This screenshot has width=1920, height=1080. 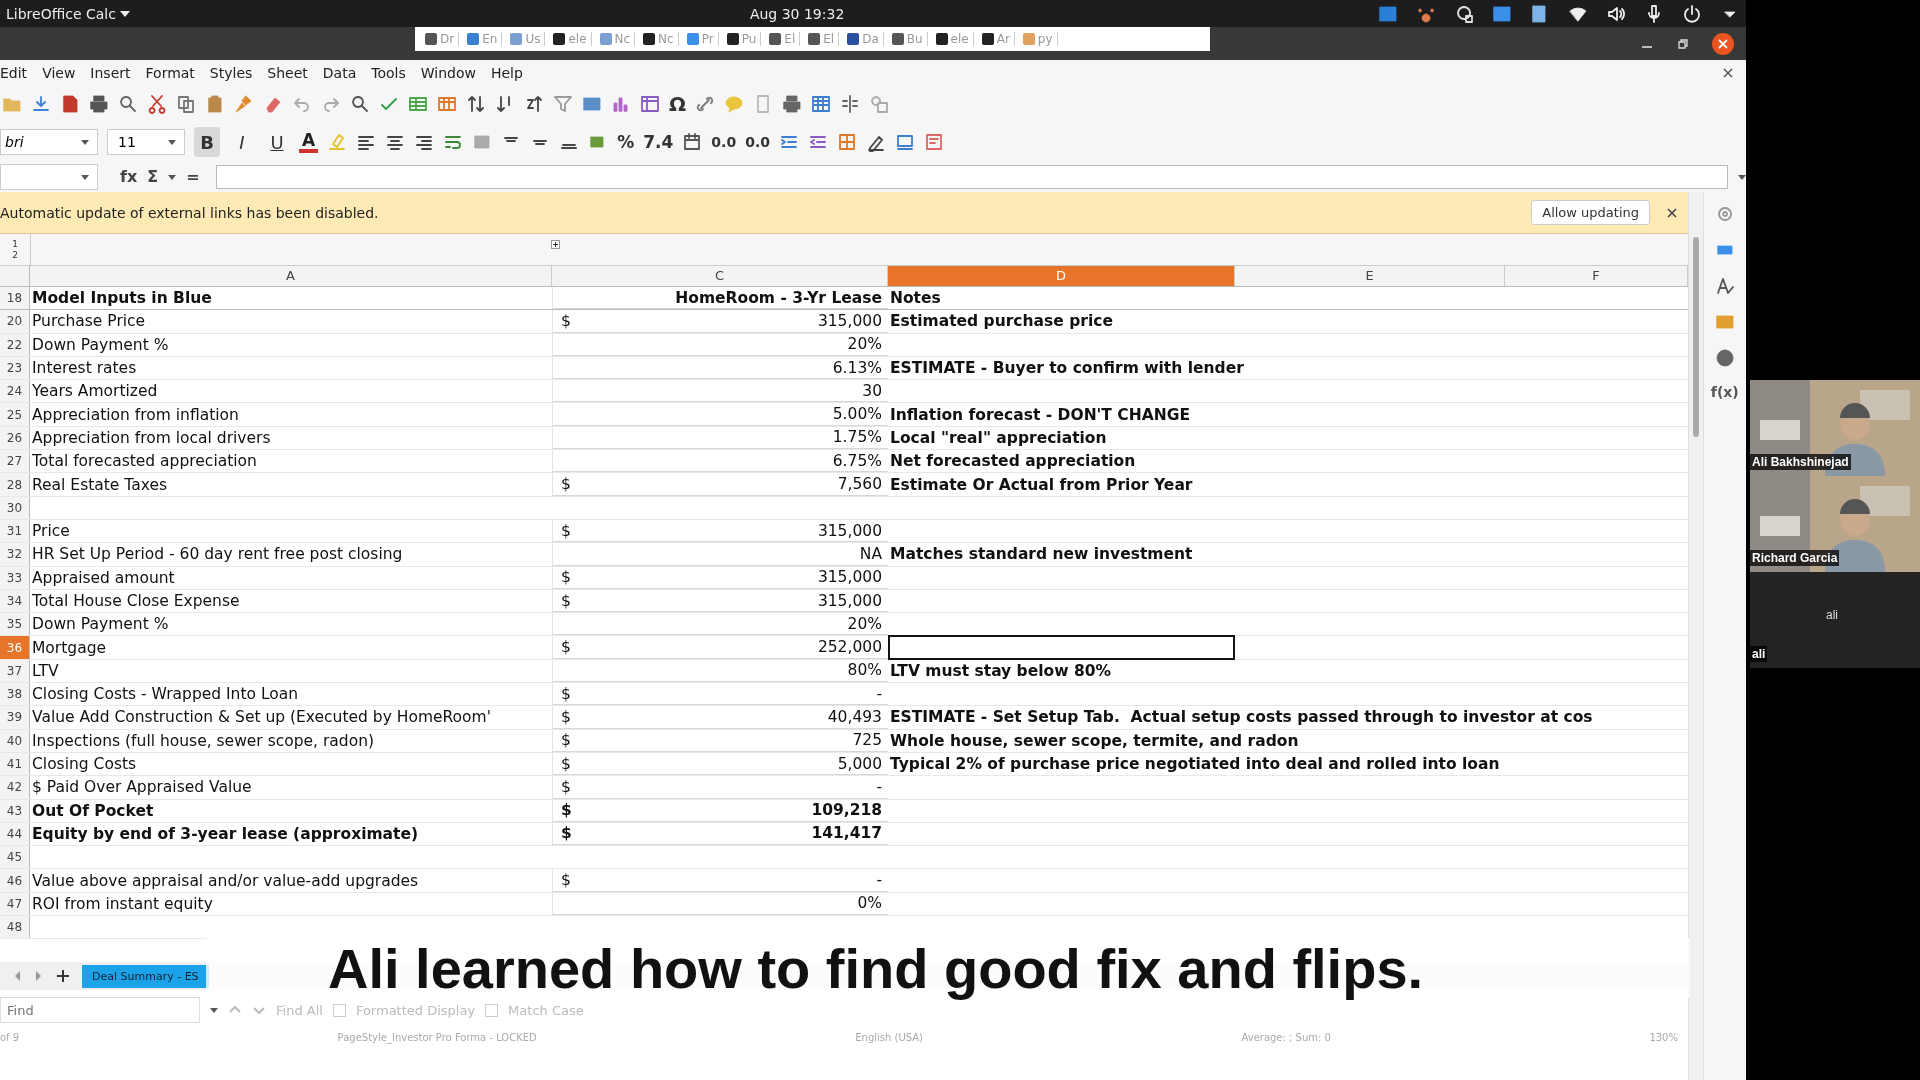 I want to click on grid-icon, so click(x=821, y=104).